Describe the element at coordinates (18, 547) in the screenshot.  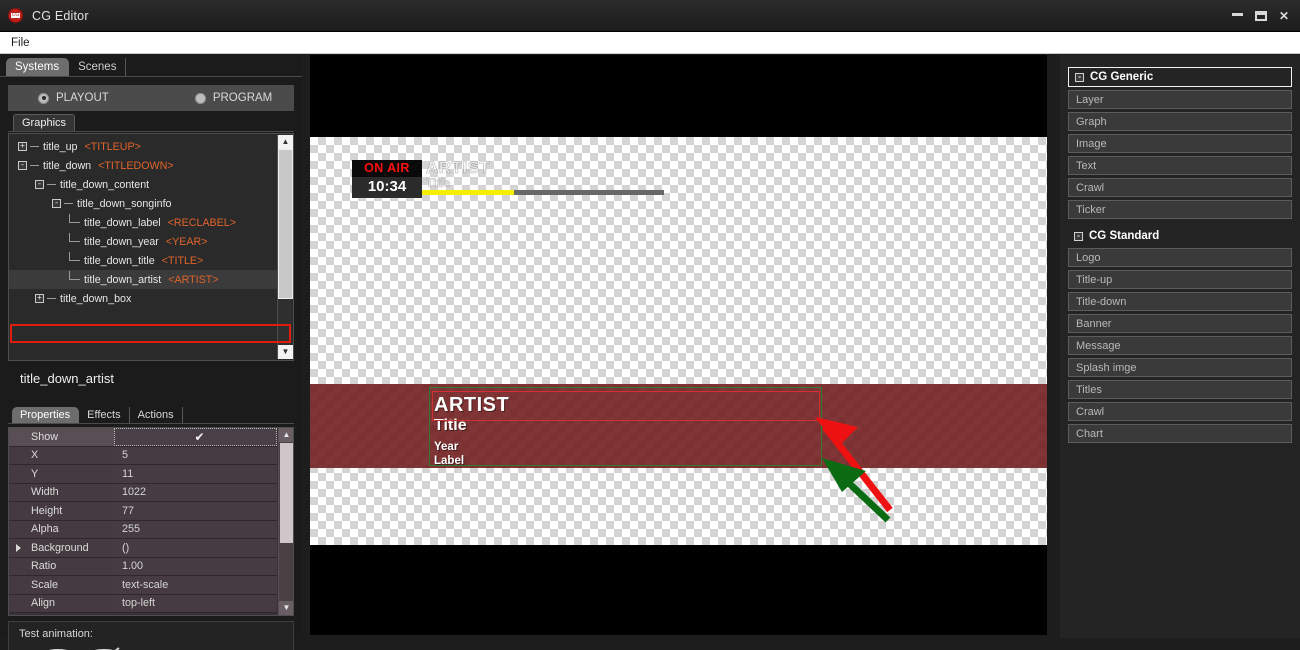
I see `property-expand-icon` at that location.